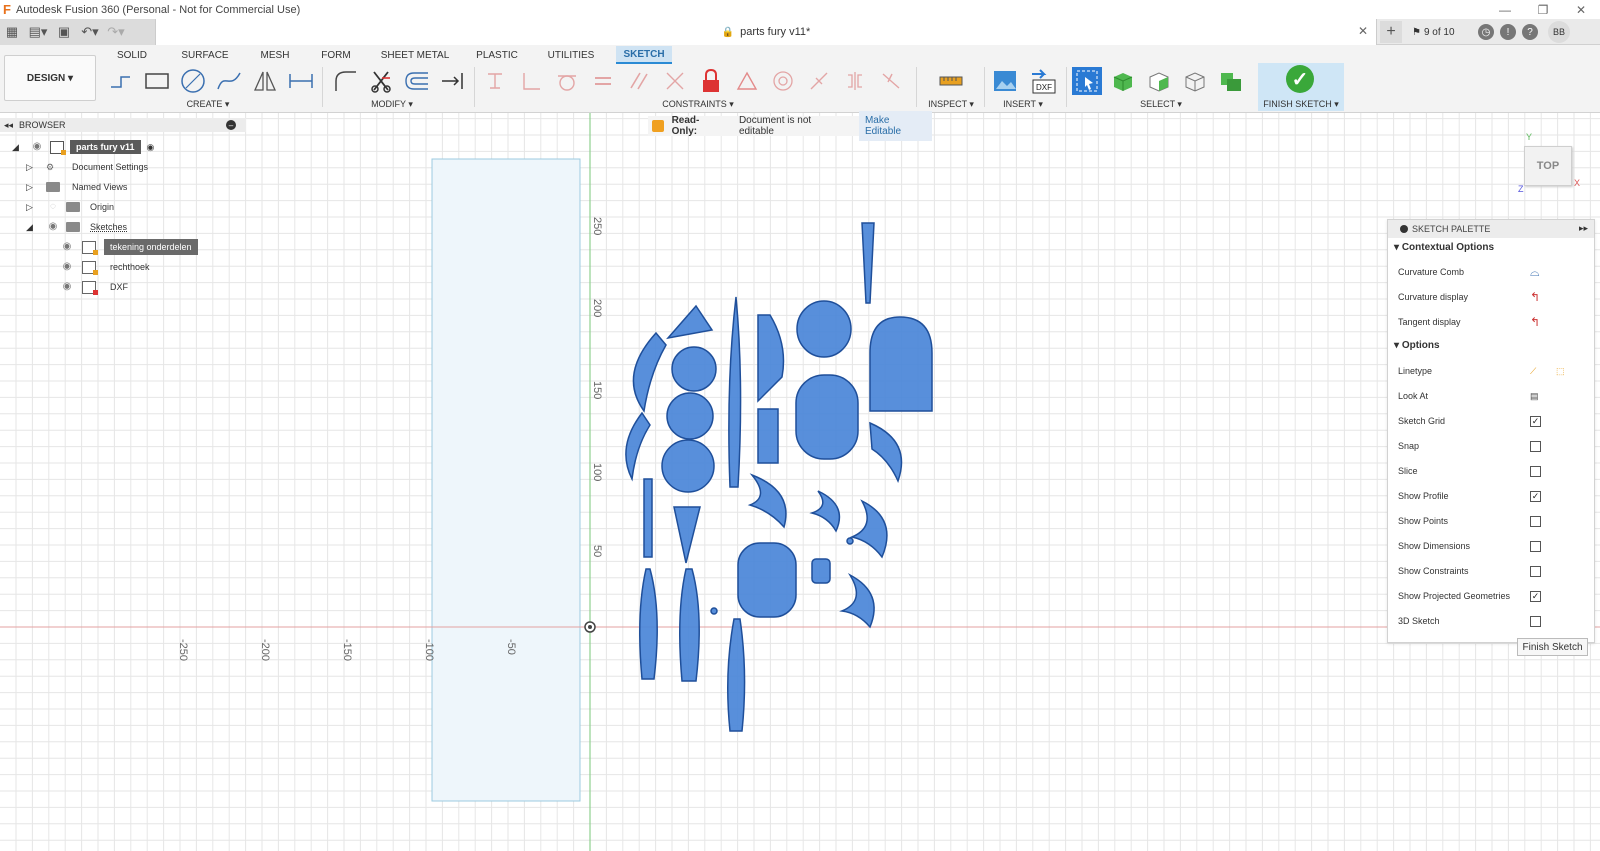  Describe the element at coordinates (603, 81) in the screenshot. I see `equal-constraint-icon` at that location.